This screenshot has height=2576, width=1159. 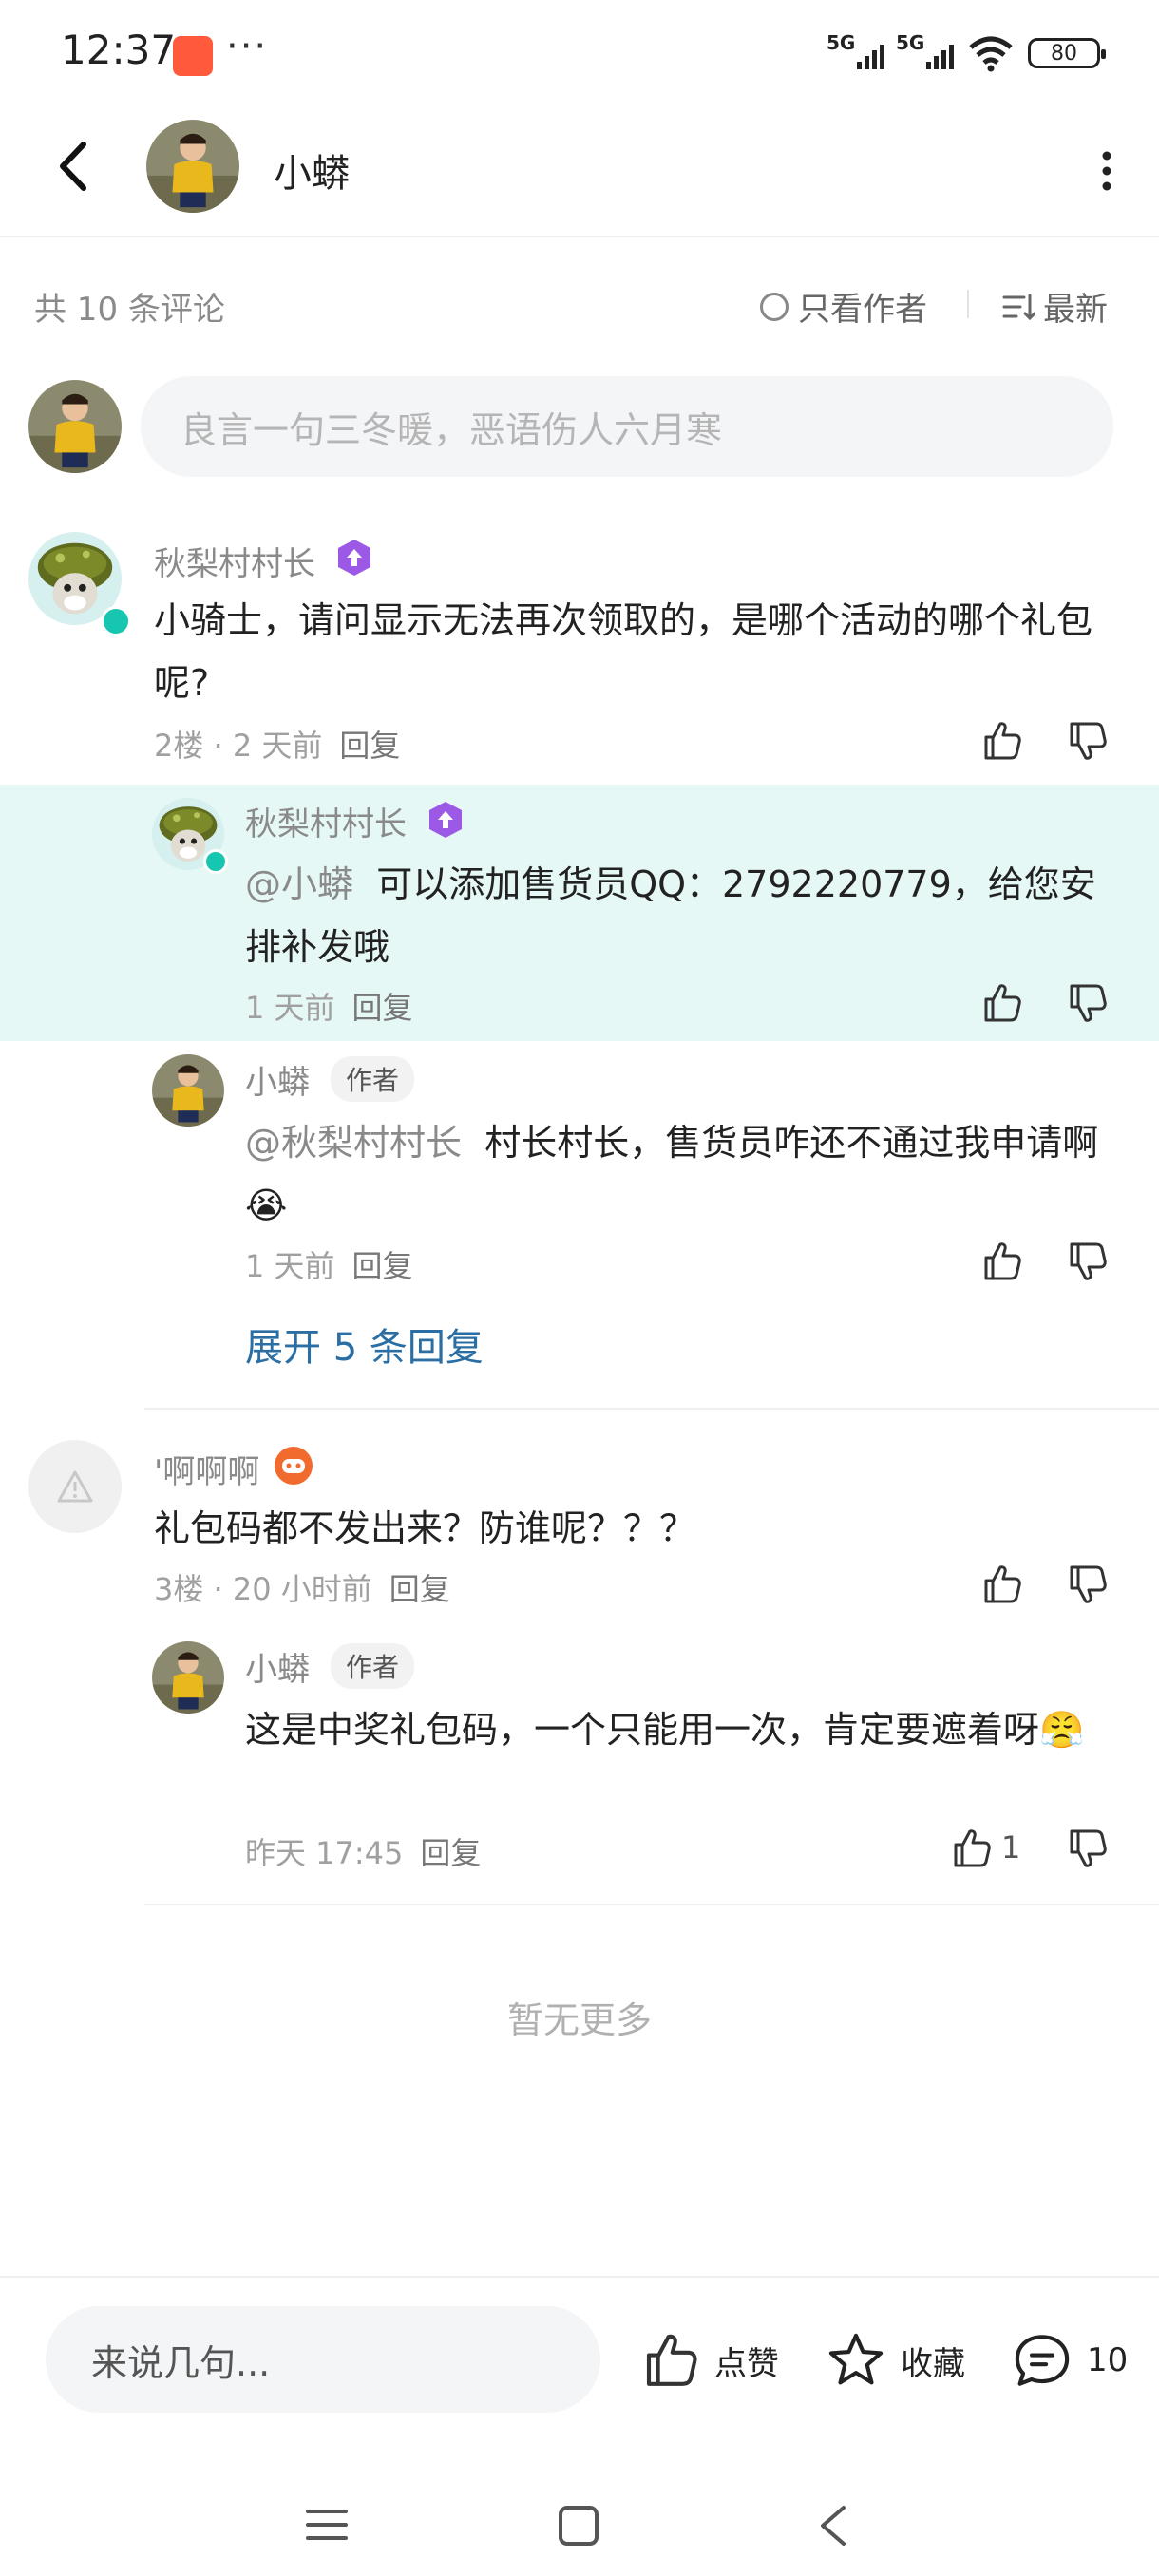 I want to click on image-unavailable-icon, so click(x=75, y=1486).